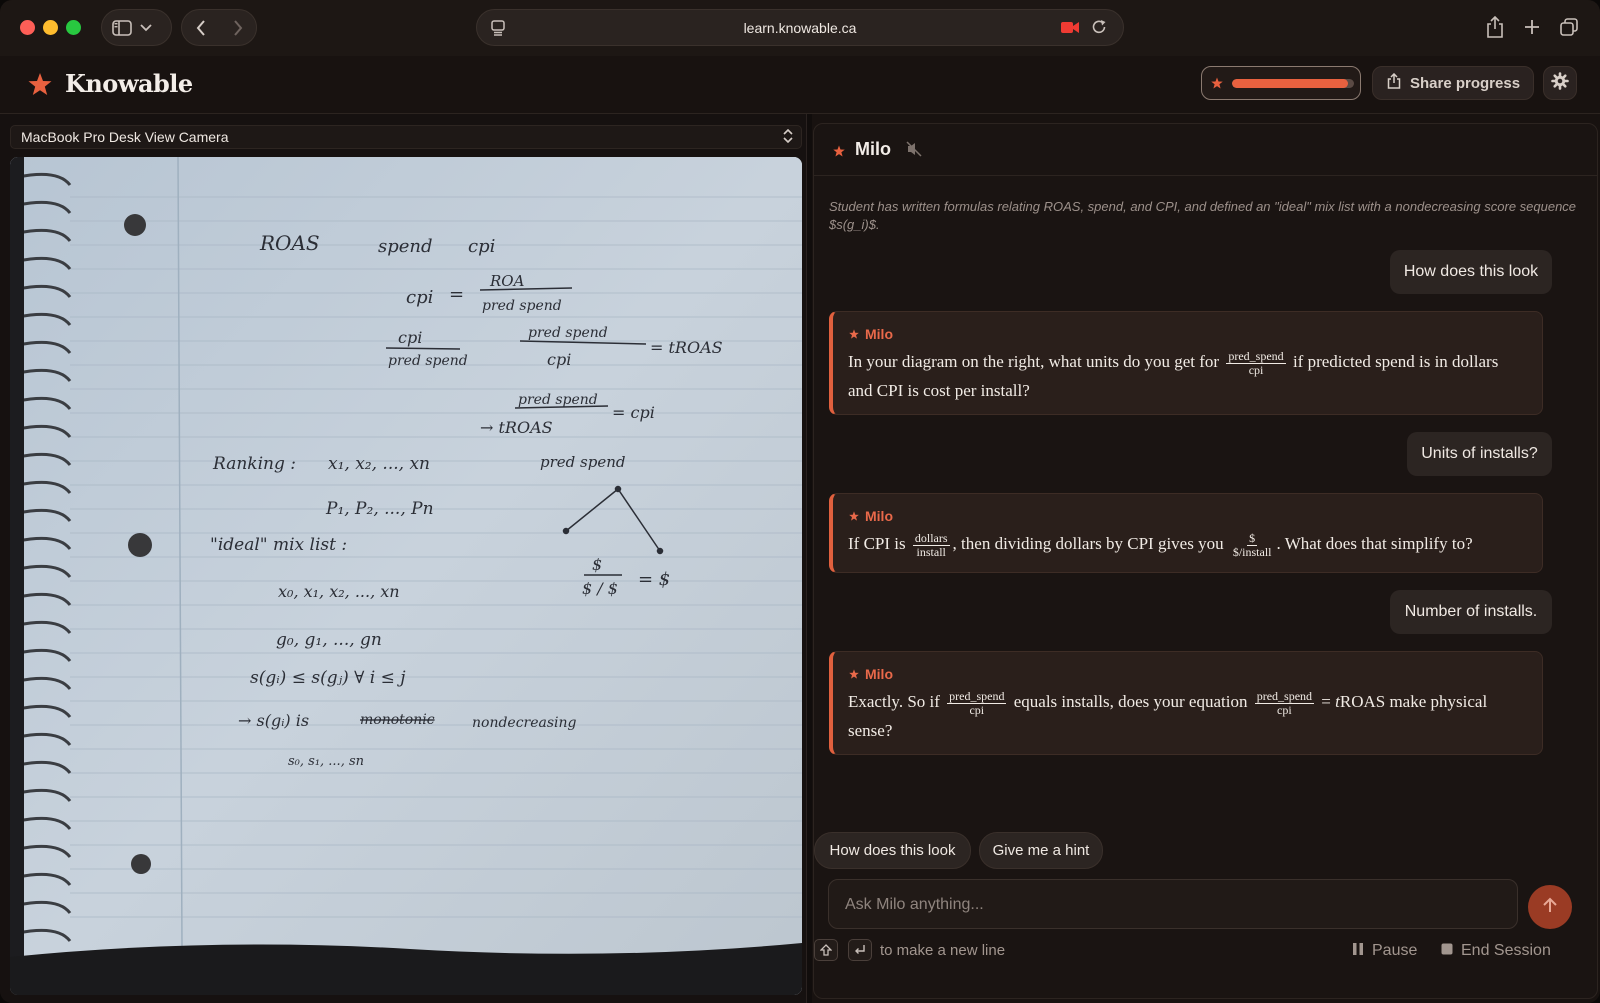 This screenshot has height=1003, width=1600. What do you see at coordinates (406, 137) in the screenshot?
I see `camera-source-select: MacBook Pro Desk View Camera` at bounding box center [406, 137].